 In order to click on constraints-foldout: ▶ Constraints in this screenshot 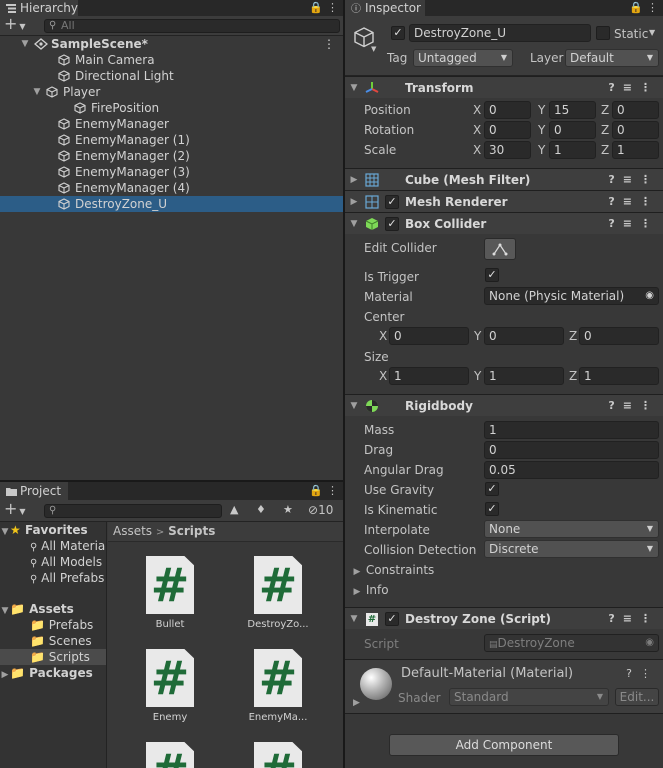, I will do `click(393, 571)`.